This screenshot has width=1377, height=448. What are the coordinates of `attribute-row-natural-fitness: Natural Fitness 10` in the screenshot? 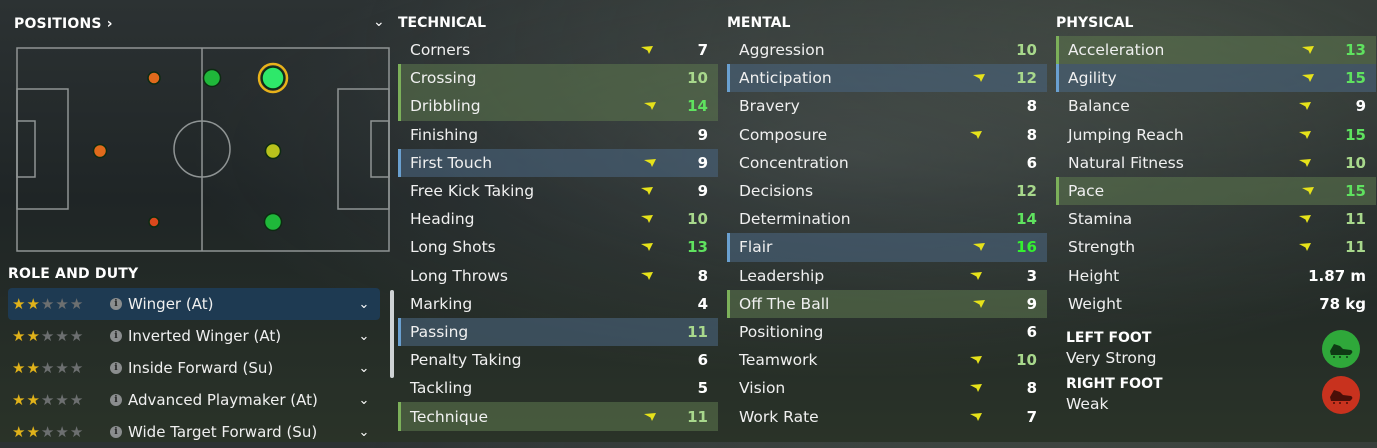 It's located at (1216, 163).